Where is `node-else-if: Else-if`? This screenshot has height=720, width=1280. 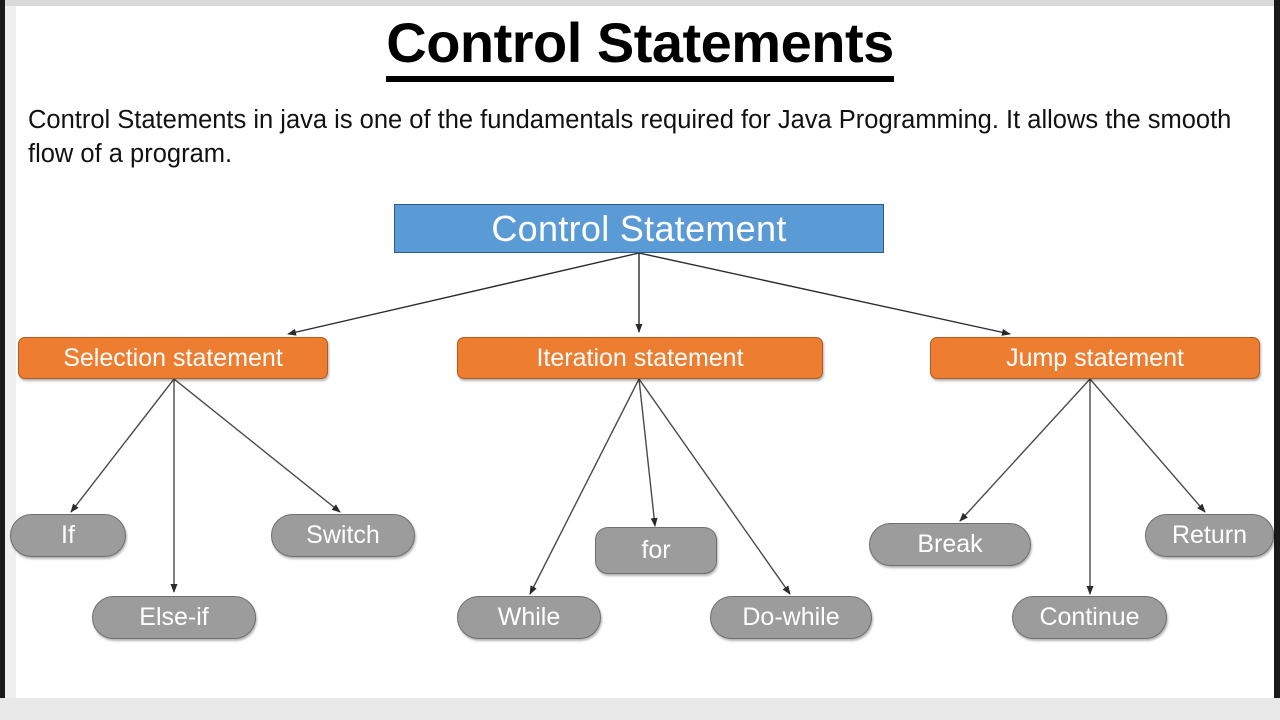 node-else-if: Else-if is located at coordinates (174, 617).